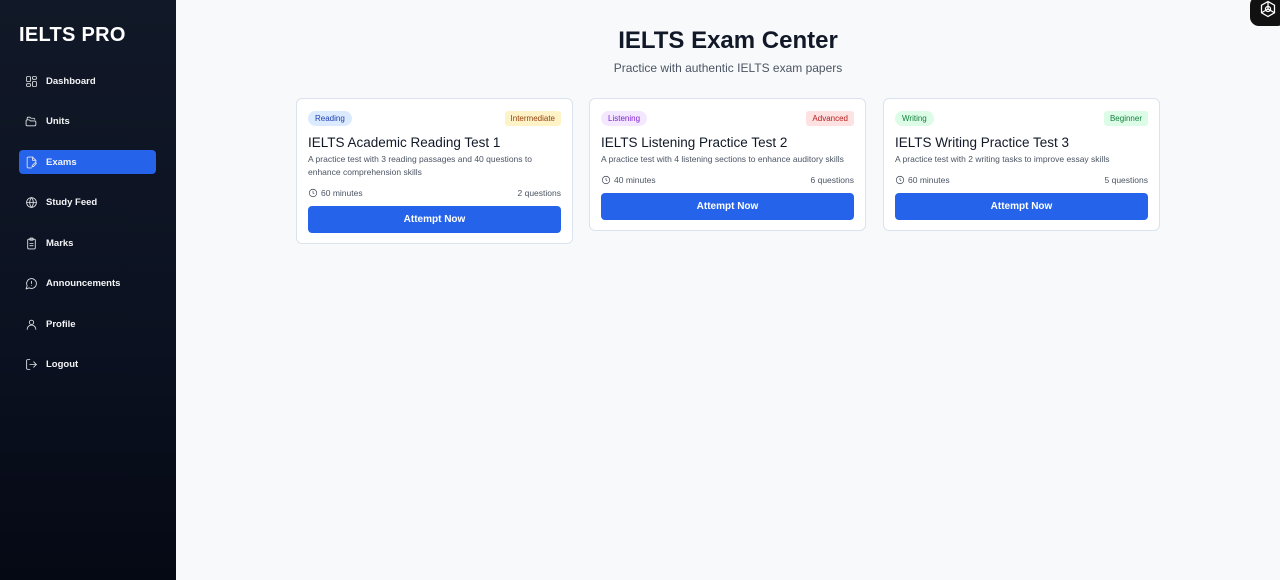 The image size is (1280, 580). Describe the element at coordinates (539, 193) in the screenshot. I see `exam-question-count: 2 questions` at that location.